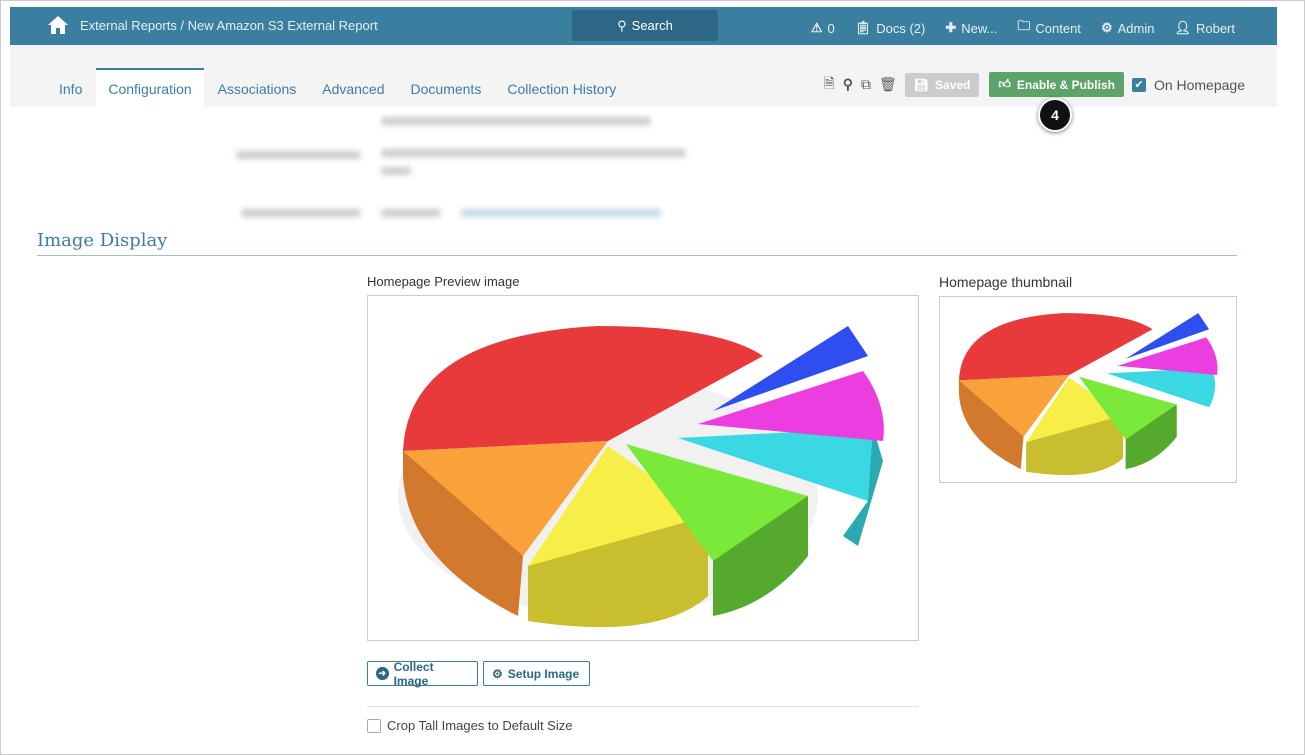 The height and width of the screenshot is (755, 1305). I want to click on clipboard-icon: 📋︎, so click(863, 27).